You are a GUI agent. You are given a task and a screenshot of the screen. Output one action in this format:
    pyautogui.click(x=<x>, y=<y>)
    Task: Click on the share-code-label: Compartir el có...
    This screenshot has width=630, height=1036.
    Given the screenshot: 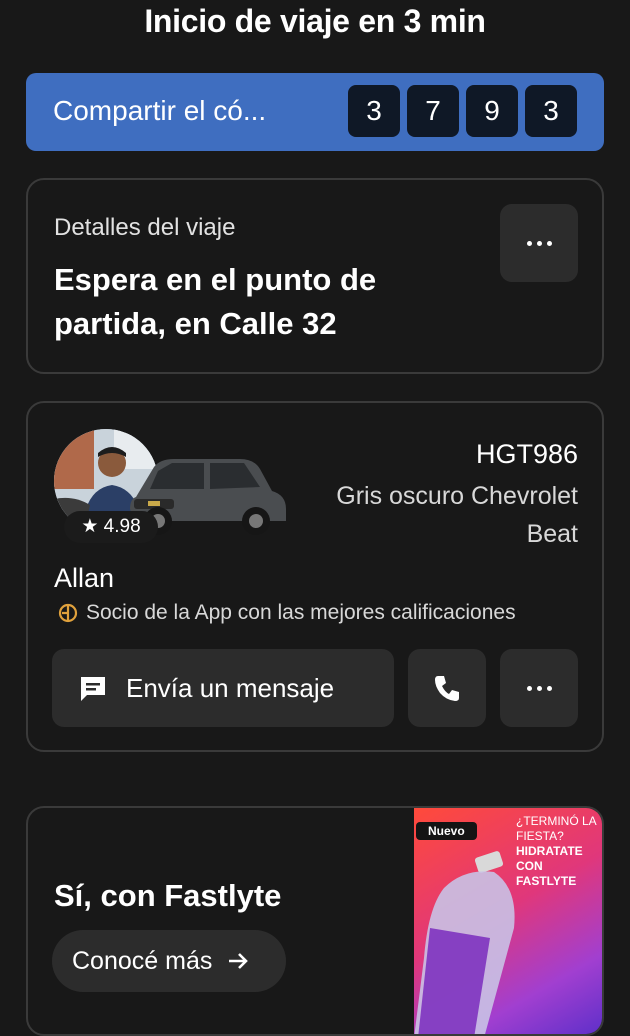 What is the action you would take?
    pyautogui.click(x=160, y=110)
    